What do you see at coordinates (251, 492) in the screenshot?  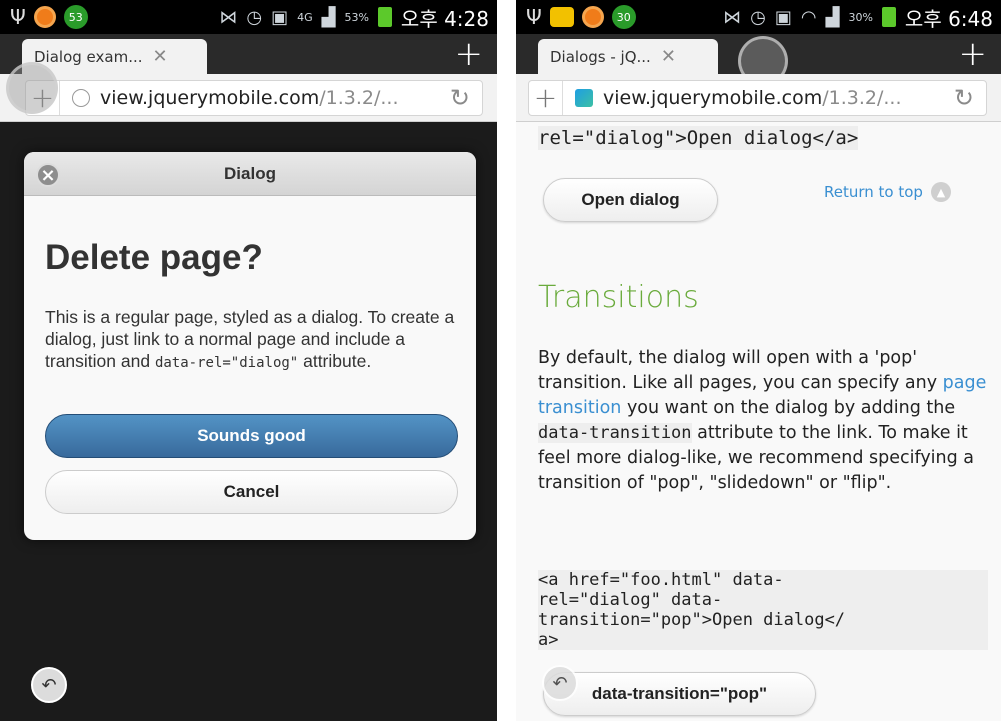 I see `cancel-button: Cancel` at bounding box center [251, 492].